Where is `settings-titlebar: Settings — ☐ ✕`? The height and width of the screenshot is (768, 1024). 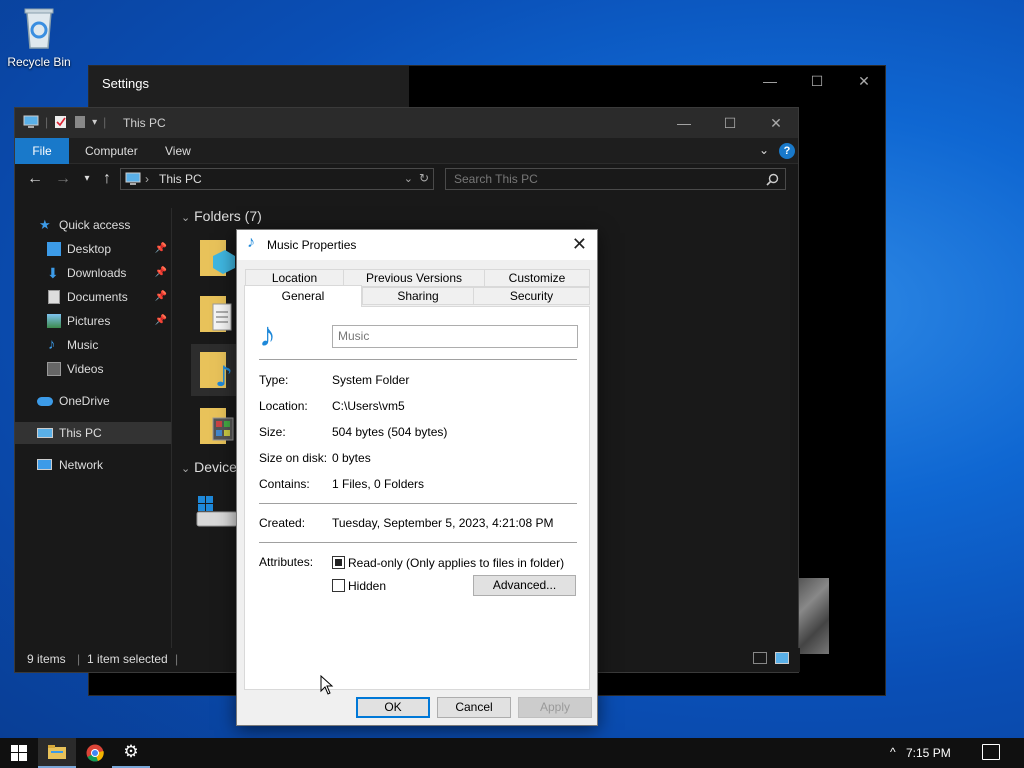
settings-titlebar: Settings — ☐ ✕ is located at coordinates (487, 87).